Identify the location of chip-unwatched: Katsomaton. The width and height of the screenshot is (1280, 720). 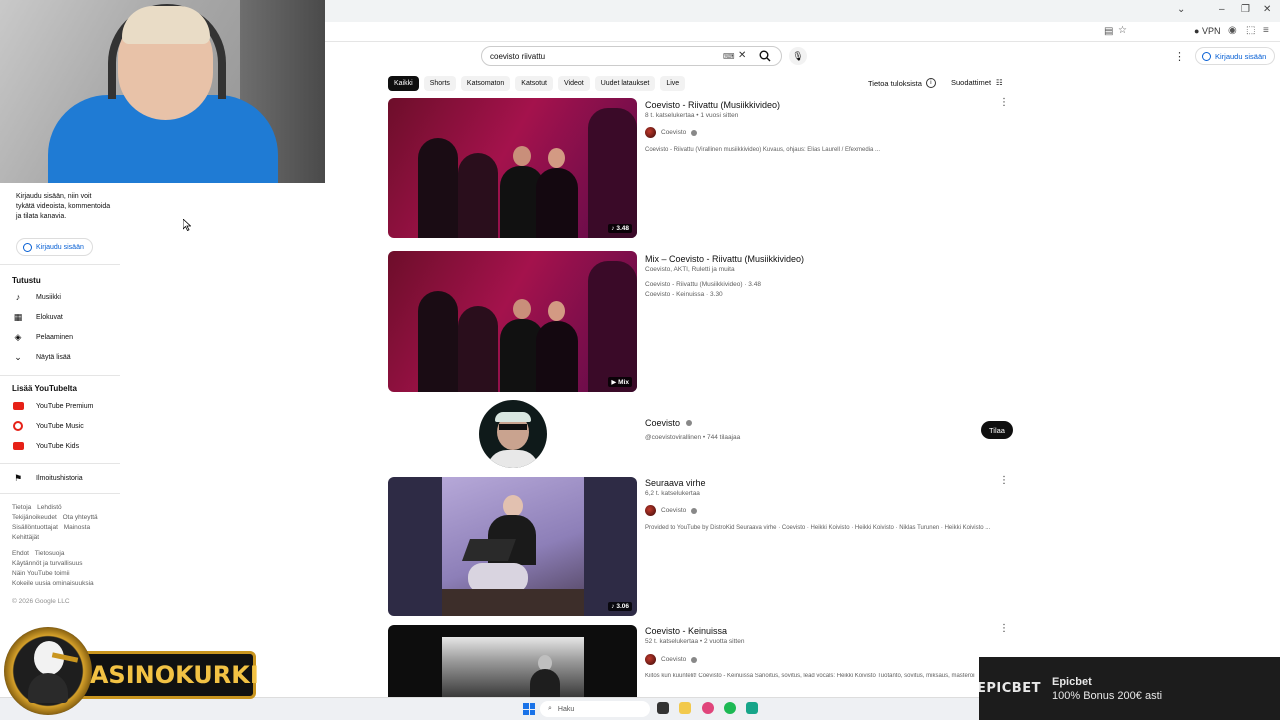
(485, 83).